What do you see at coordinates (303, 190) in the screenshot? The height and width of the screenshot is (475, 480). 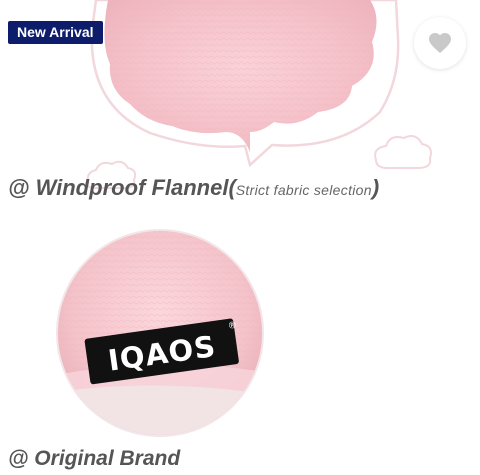 I see `fabric-caption-detail: Strict fabric selection` at bounding box center [303, 190].